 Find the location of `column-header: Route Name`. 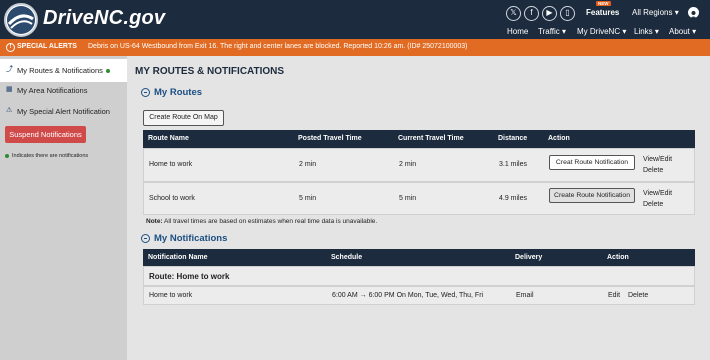

column-header: Route Name is located at coordinates (168, 138).